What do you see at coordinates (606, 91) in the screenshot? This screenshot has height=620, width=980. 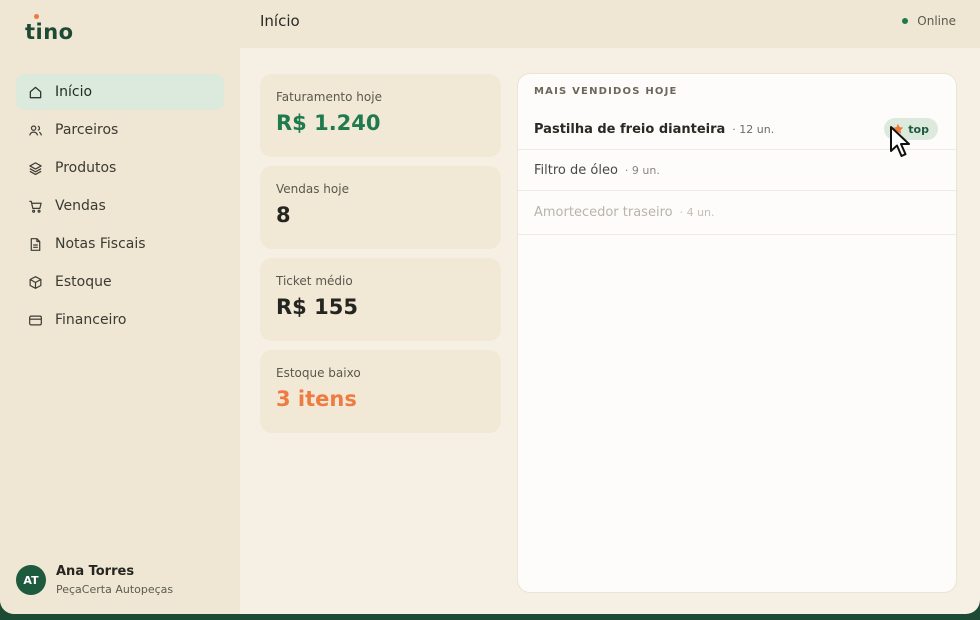 I see `panel-title: MAIS VENDIDOS HOJE` at bounding box center [606, 91].